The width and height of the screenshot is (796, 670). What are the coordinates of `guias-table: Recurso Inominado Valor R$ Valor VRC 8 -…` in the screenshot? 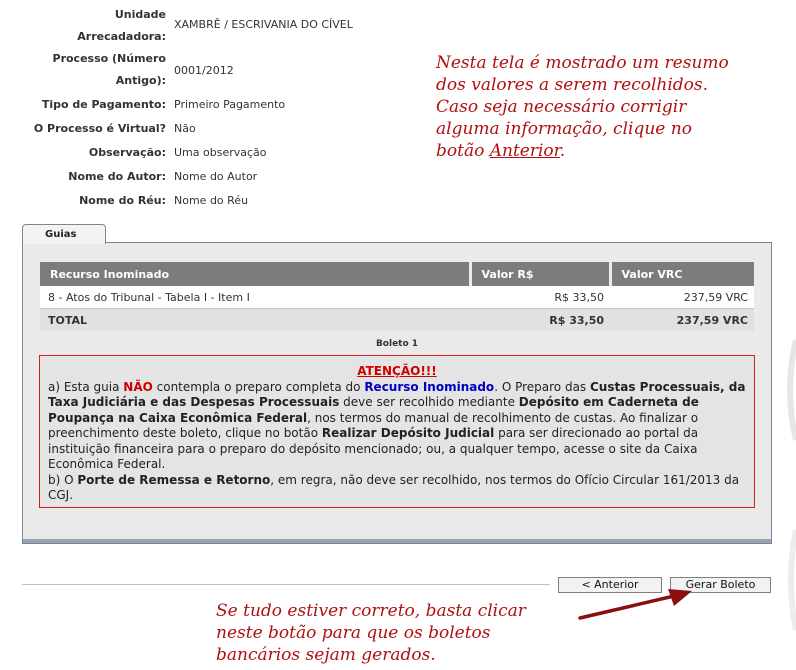 It's located at (397, 296).